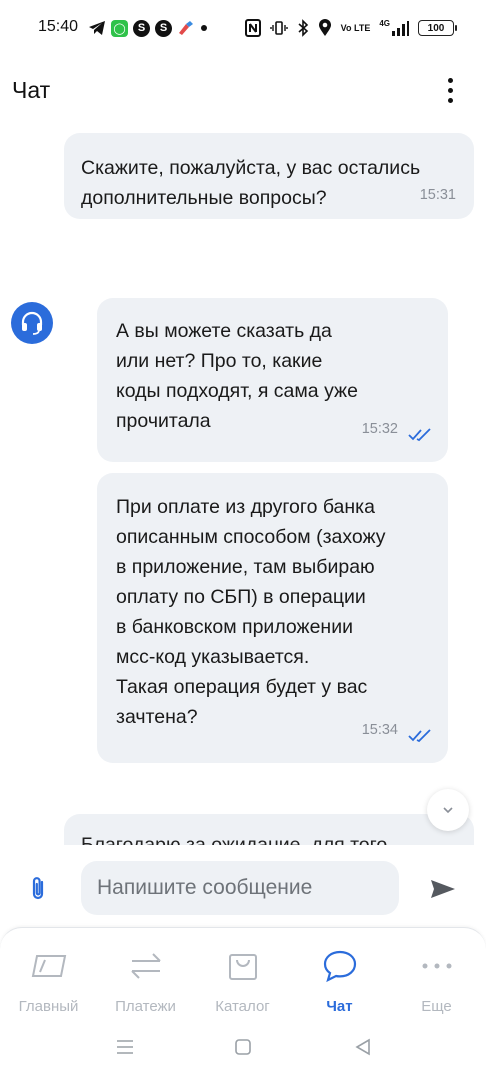 This screenshot has height=1080, width=486. I want to click on system-icons: Vo LTE 4G 100, so click(350, 28).